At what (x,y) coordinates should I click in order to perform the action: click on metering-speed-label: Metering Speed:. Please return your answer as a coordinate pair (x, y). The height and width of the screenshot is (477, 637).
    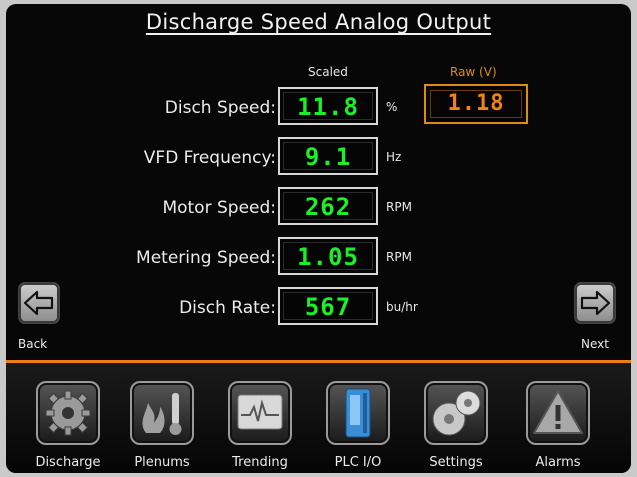
    Looking at the image, I should click on (206, 258).